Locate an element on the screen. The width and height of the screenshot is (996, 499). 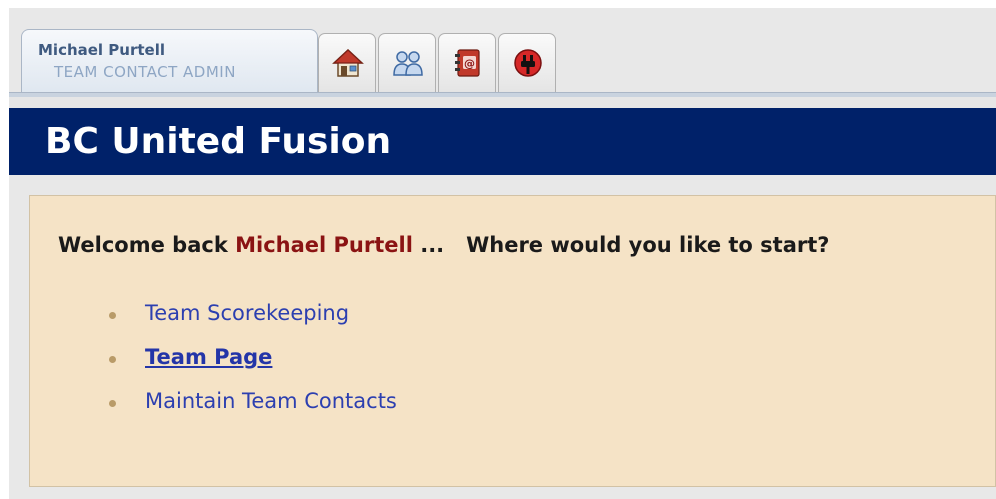
tab-contacts: @ is located at coordinates (467, 63).